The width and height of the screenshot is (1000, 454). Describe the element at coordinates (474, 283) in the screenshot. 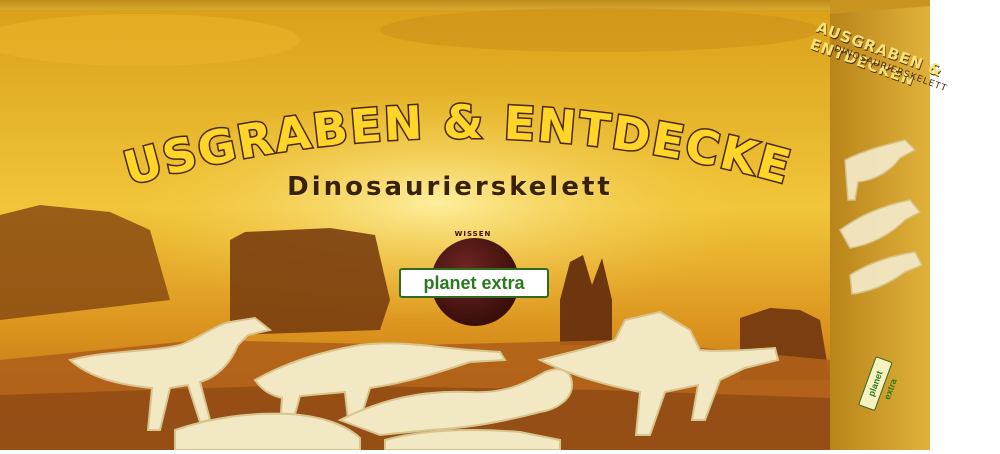

I see `logo-wordmark: planet extra` at that location.